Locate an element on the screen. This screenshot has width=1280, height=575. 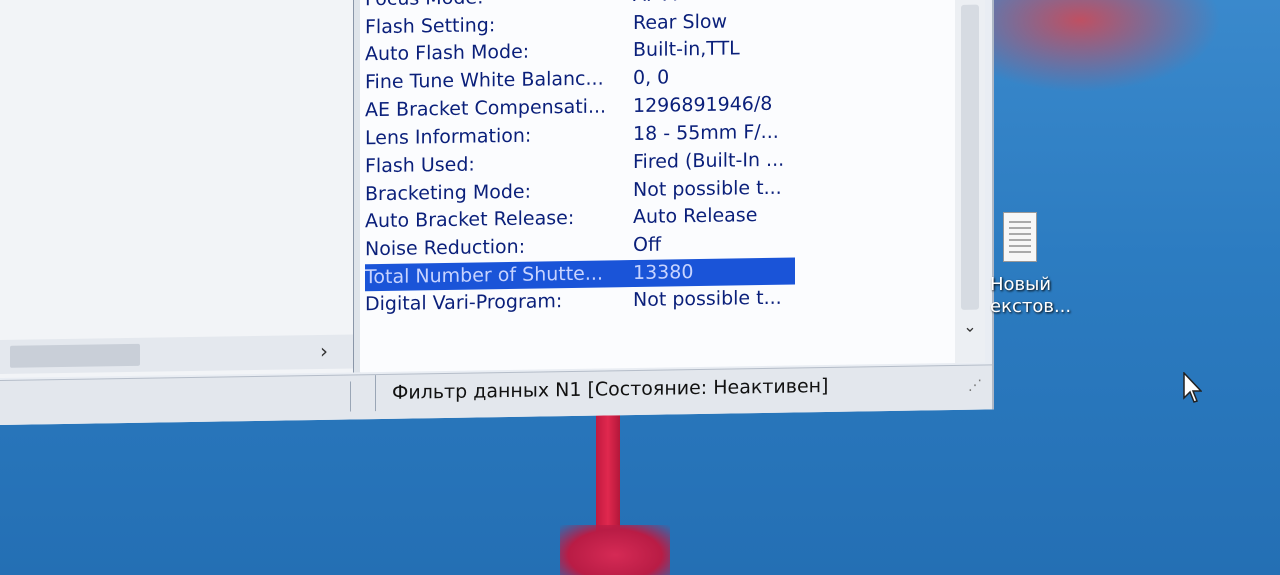
mouse-pointer-icon is located at coordinates (1192, 387).